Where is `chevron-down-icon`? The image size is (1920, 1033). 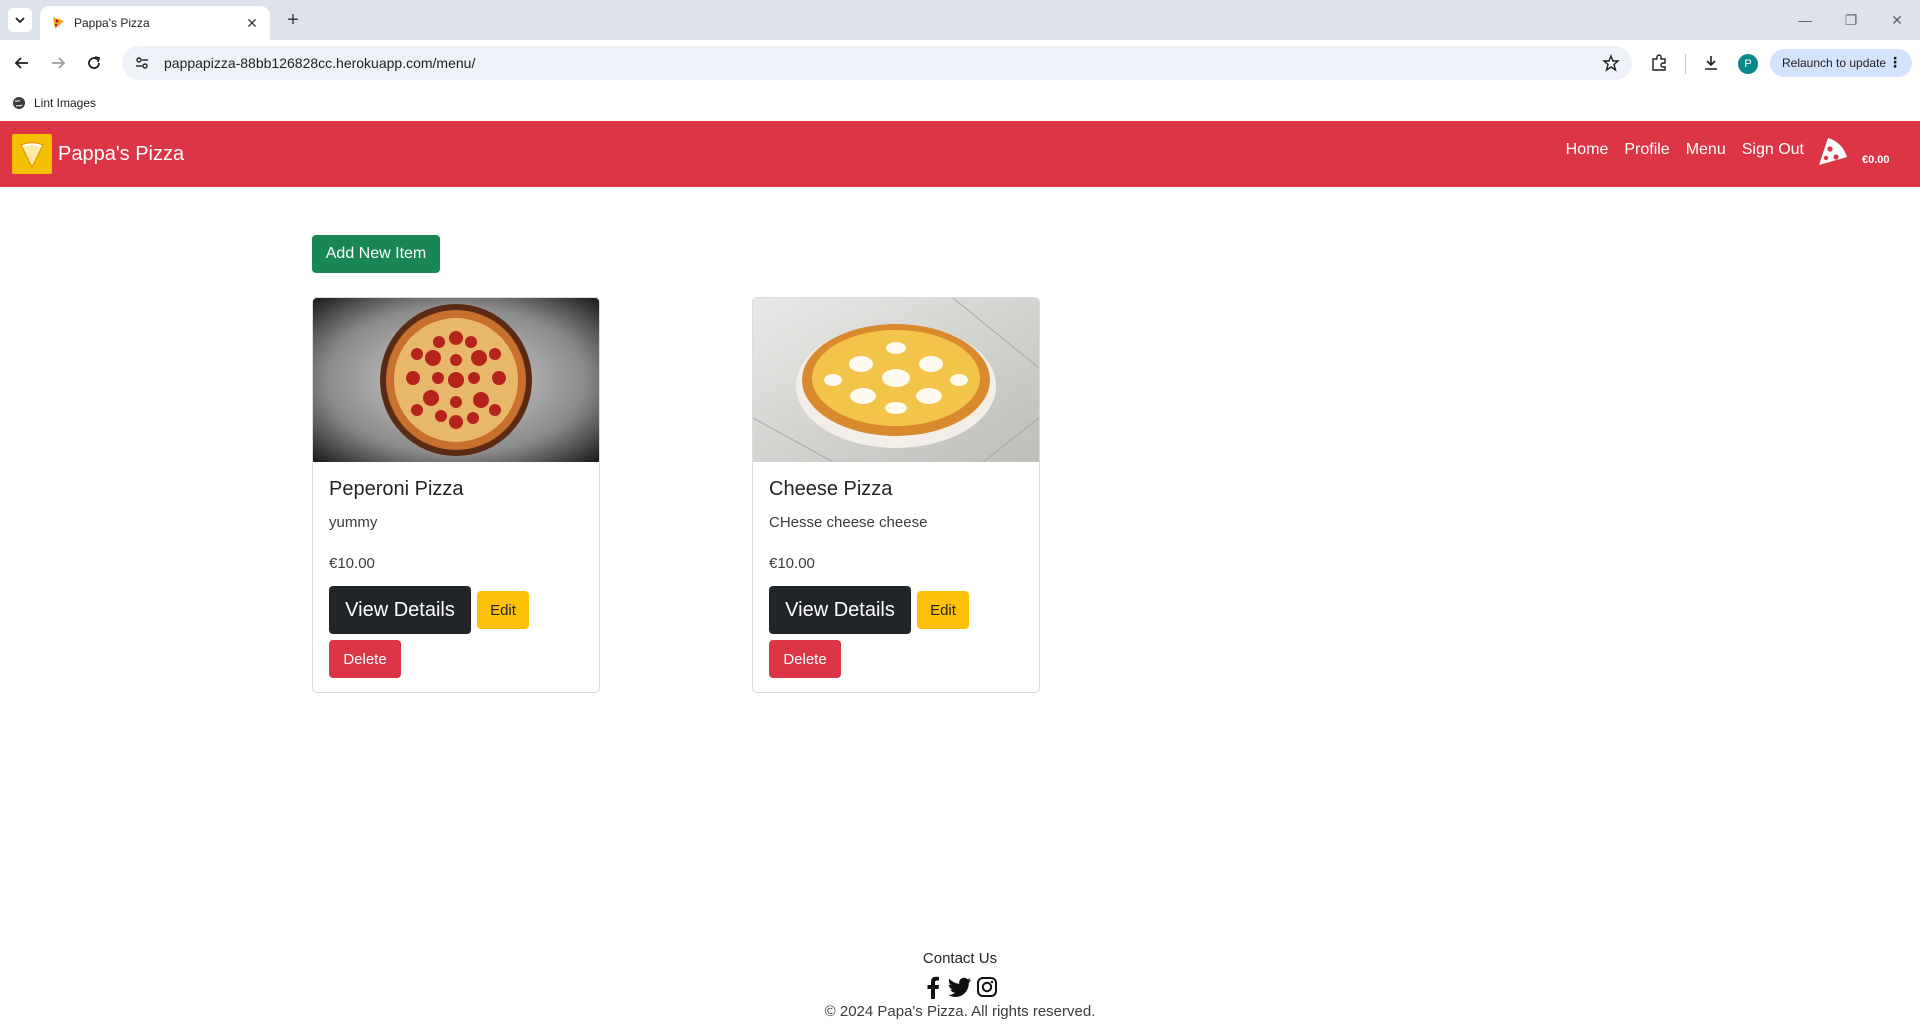
chevron-down-icon is located at coordinates (20, 20).